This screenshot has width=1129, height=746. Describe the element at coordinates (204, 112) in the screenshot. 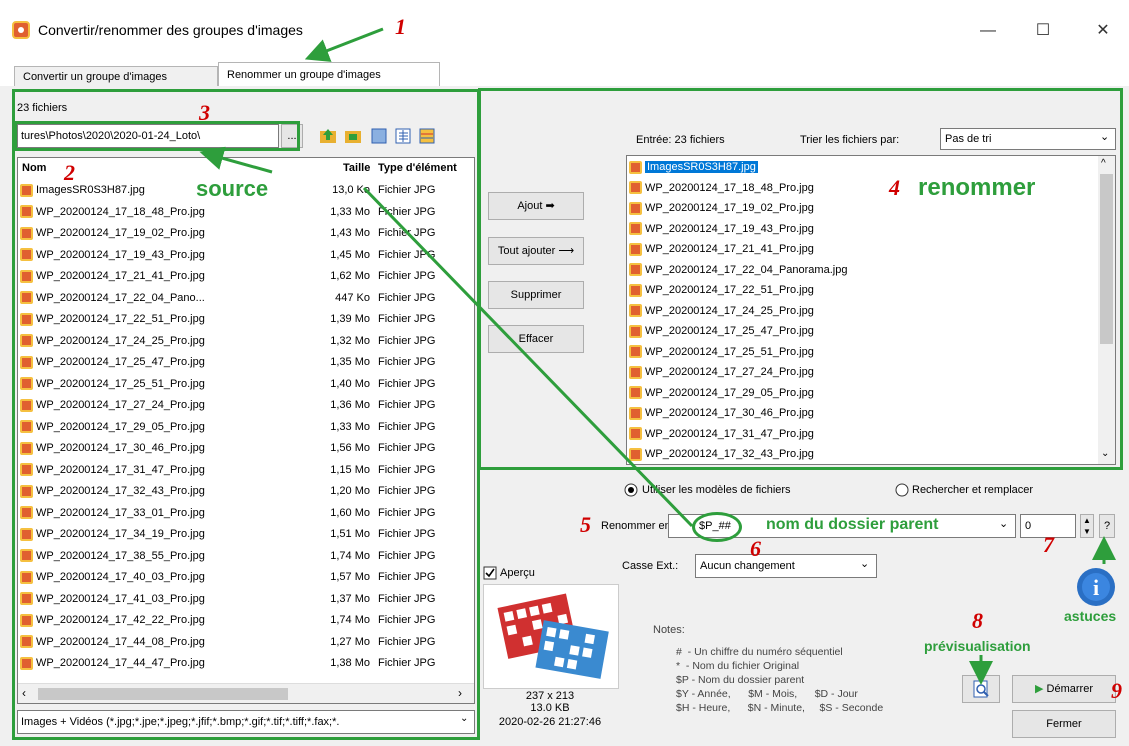

I see `annotation-3: 3` at that location.